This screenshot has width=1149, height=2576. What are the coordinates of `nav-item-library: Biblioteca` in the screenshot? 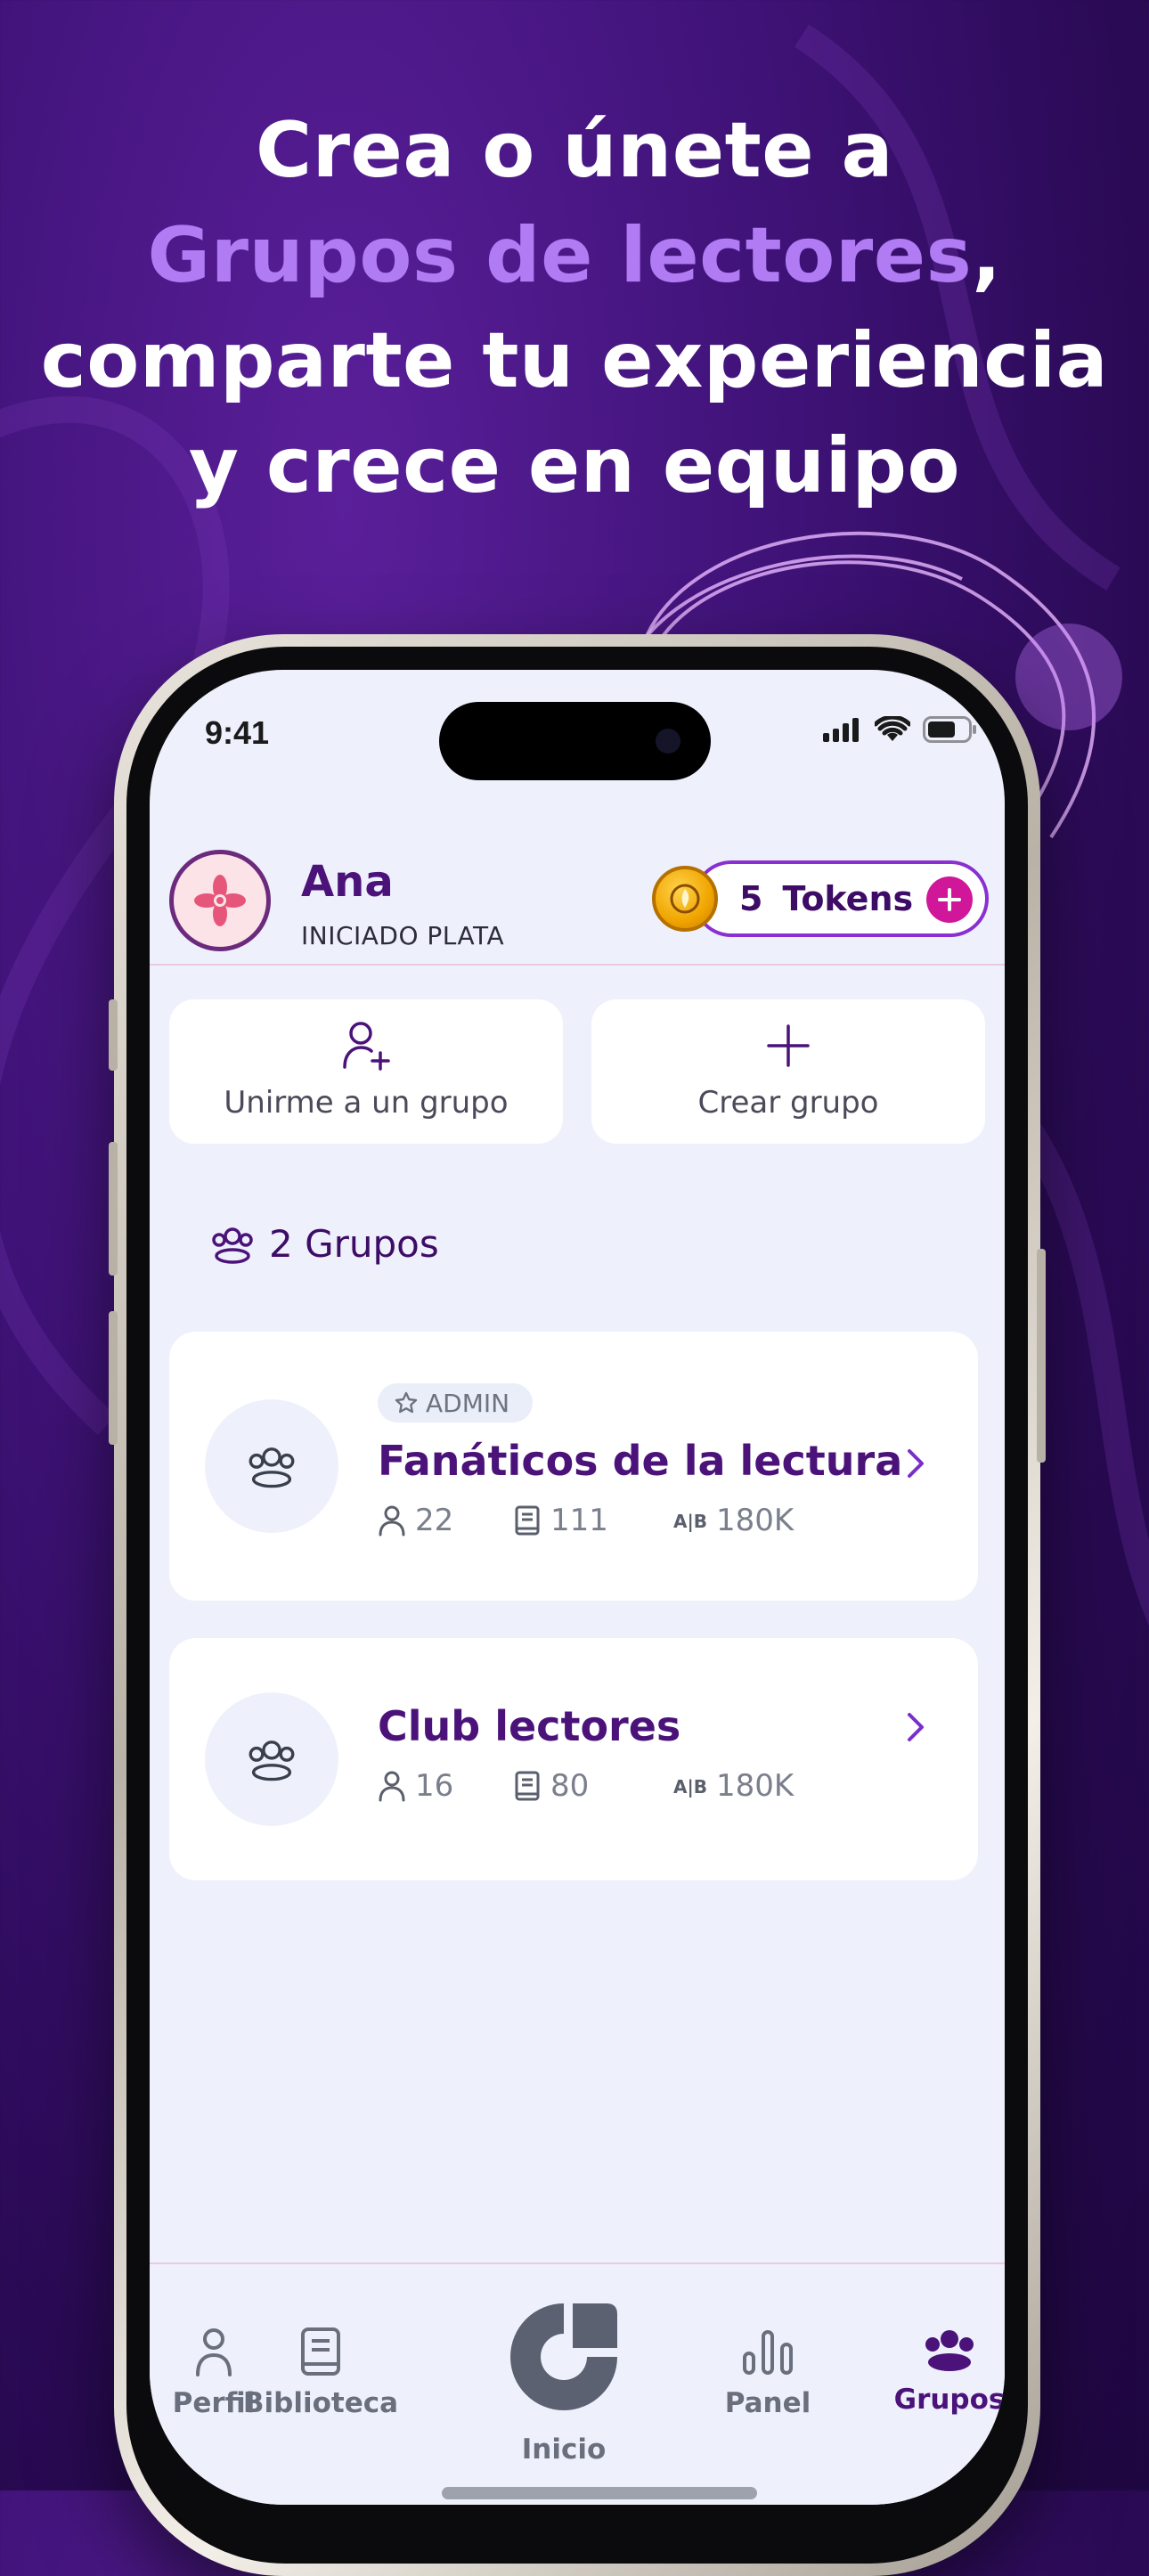 It's located at (321, 2373).